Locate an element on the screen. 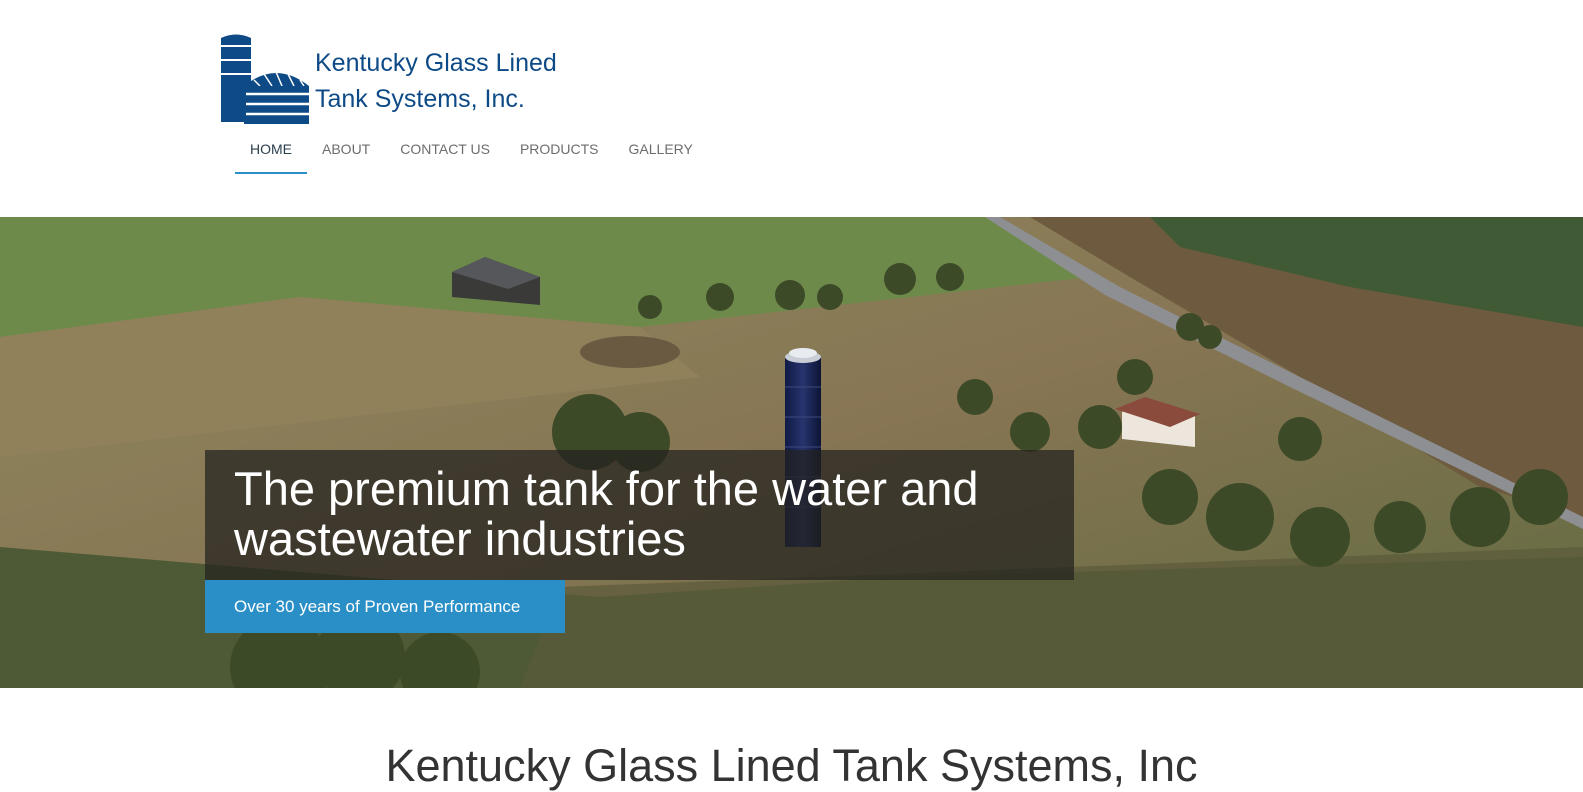  nav-products: PRODUCTS is located at coordinates (559, 151).